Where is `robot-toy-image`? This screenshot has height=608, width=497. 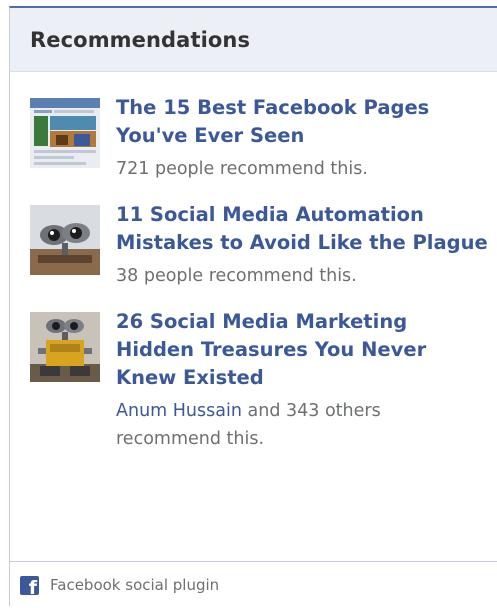 robot-toy-image is located at coordinates (65, 240).